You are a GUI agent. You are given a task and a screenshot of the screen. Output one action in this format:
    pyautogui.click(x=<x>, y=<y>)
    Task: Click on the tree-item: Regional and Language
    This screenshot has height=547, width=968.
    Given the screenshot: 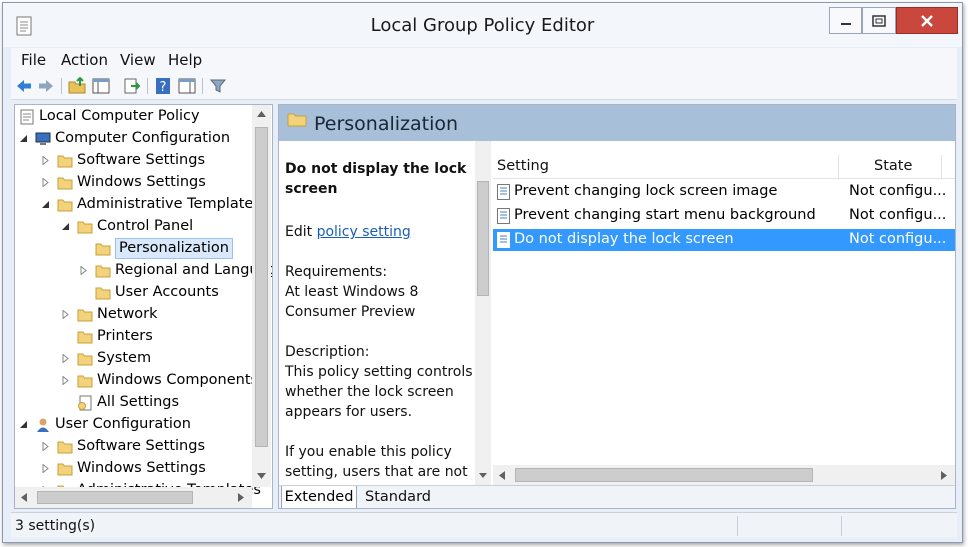 What is the action you would take?
    pyautogui.click(x=143, y=271)
    